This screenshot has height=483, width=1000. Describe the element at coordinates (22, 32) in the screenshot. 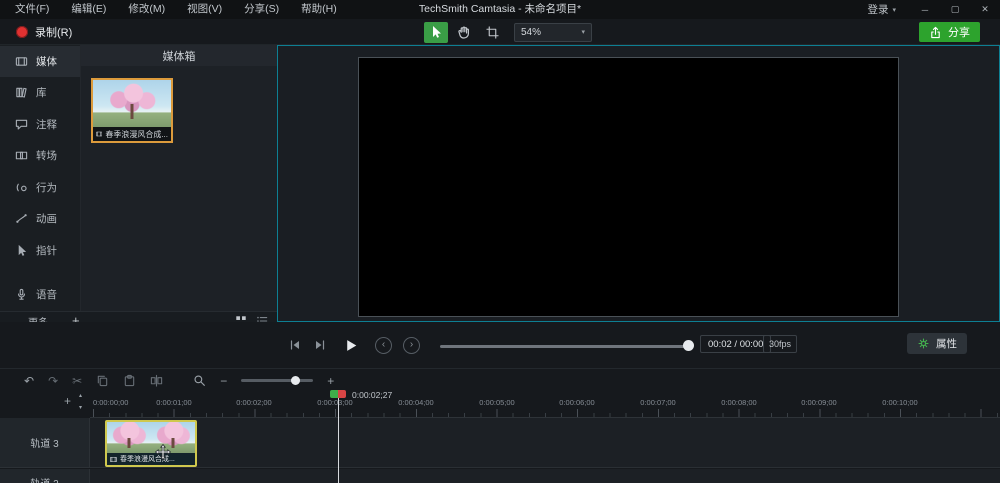

I see `record-icon` at that location.